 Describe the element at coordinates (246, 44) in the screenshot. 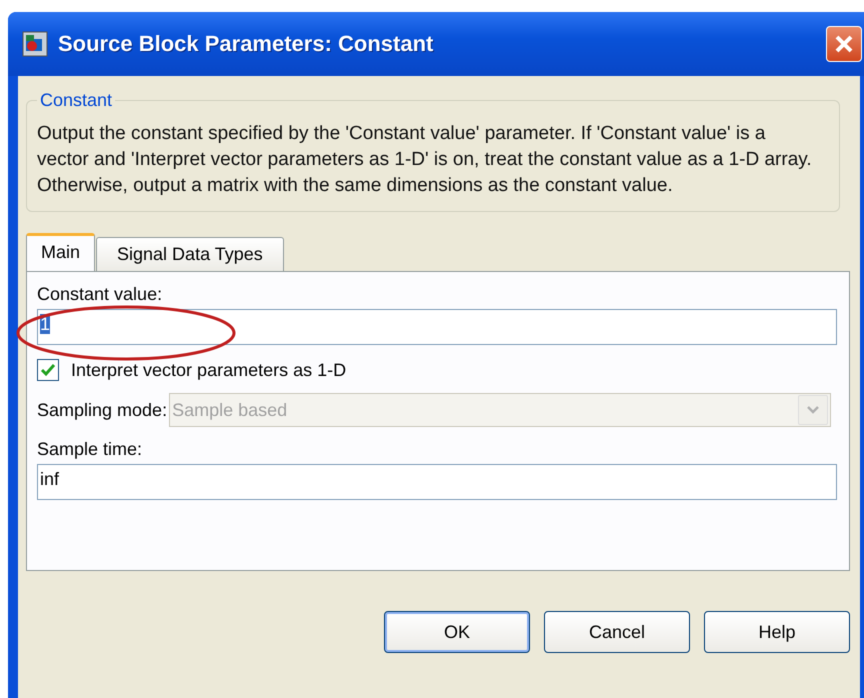

I see `window-title: Source Block Parameters: Constant` at that location.